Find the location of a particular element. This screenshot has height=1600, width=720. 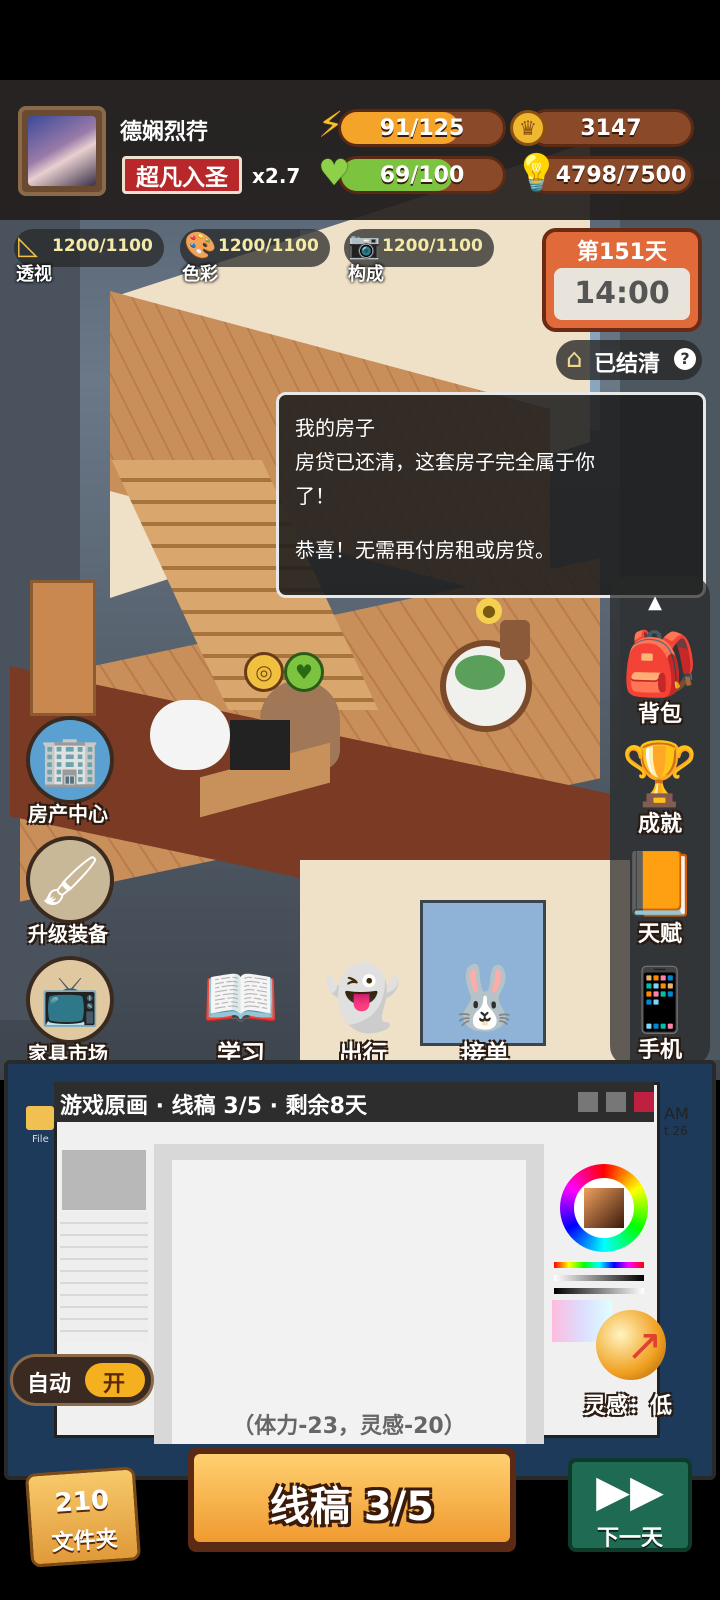

corner-text-1: AM is located at coordinates (676, 1113).